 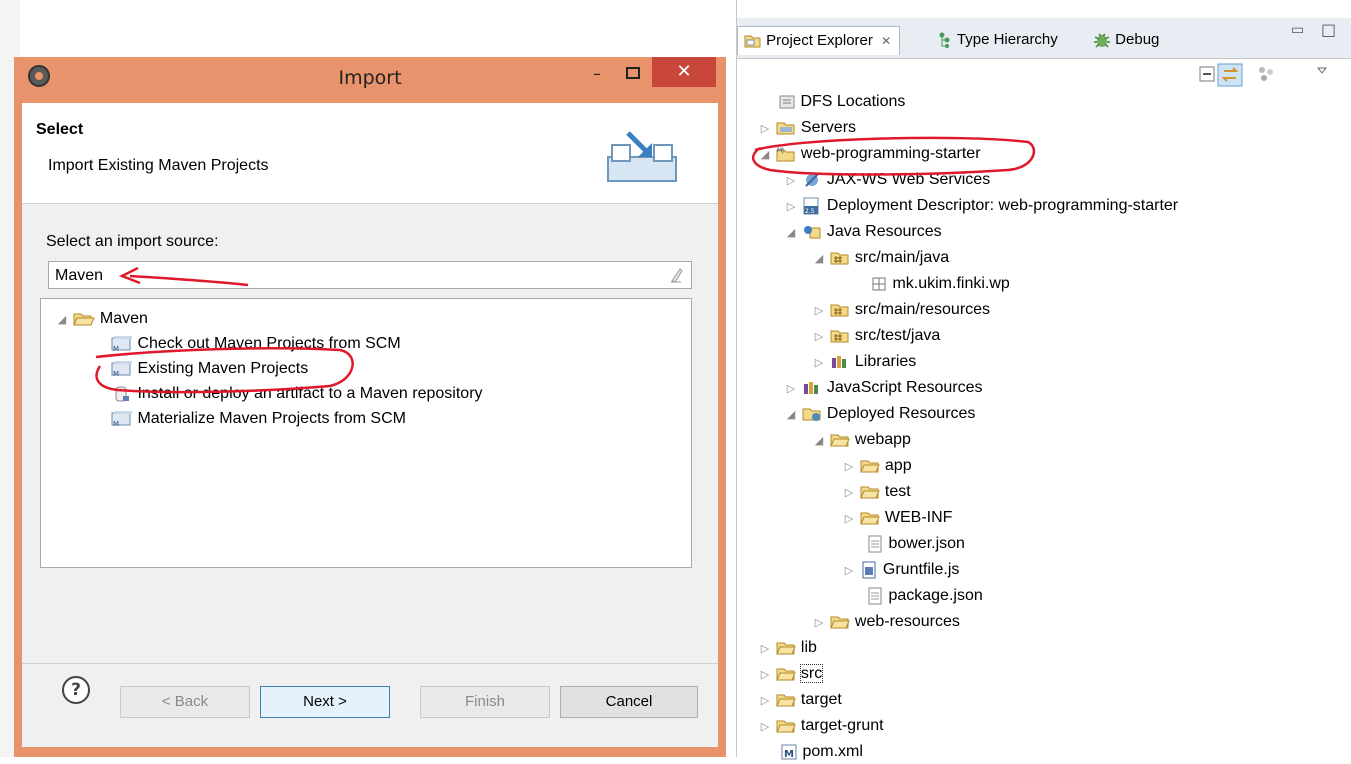 I want to click on tree-item-target-grunt: ▷ target-grunt, so click(x=821, y=726).